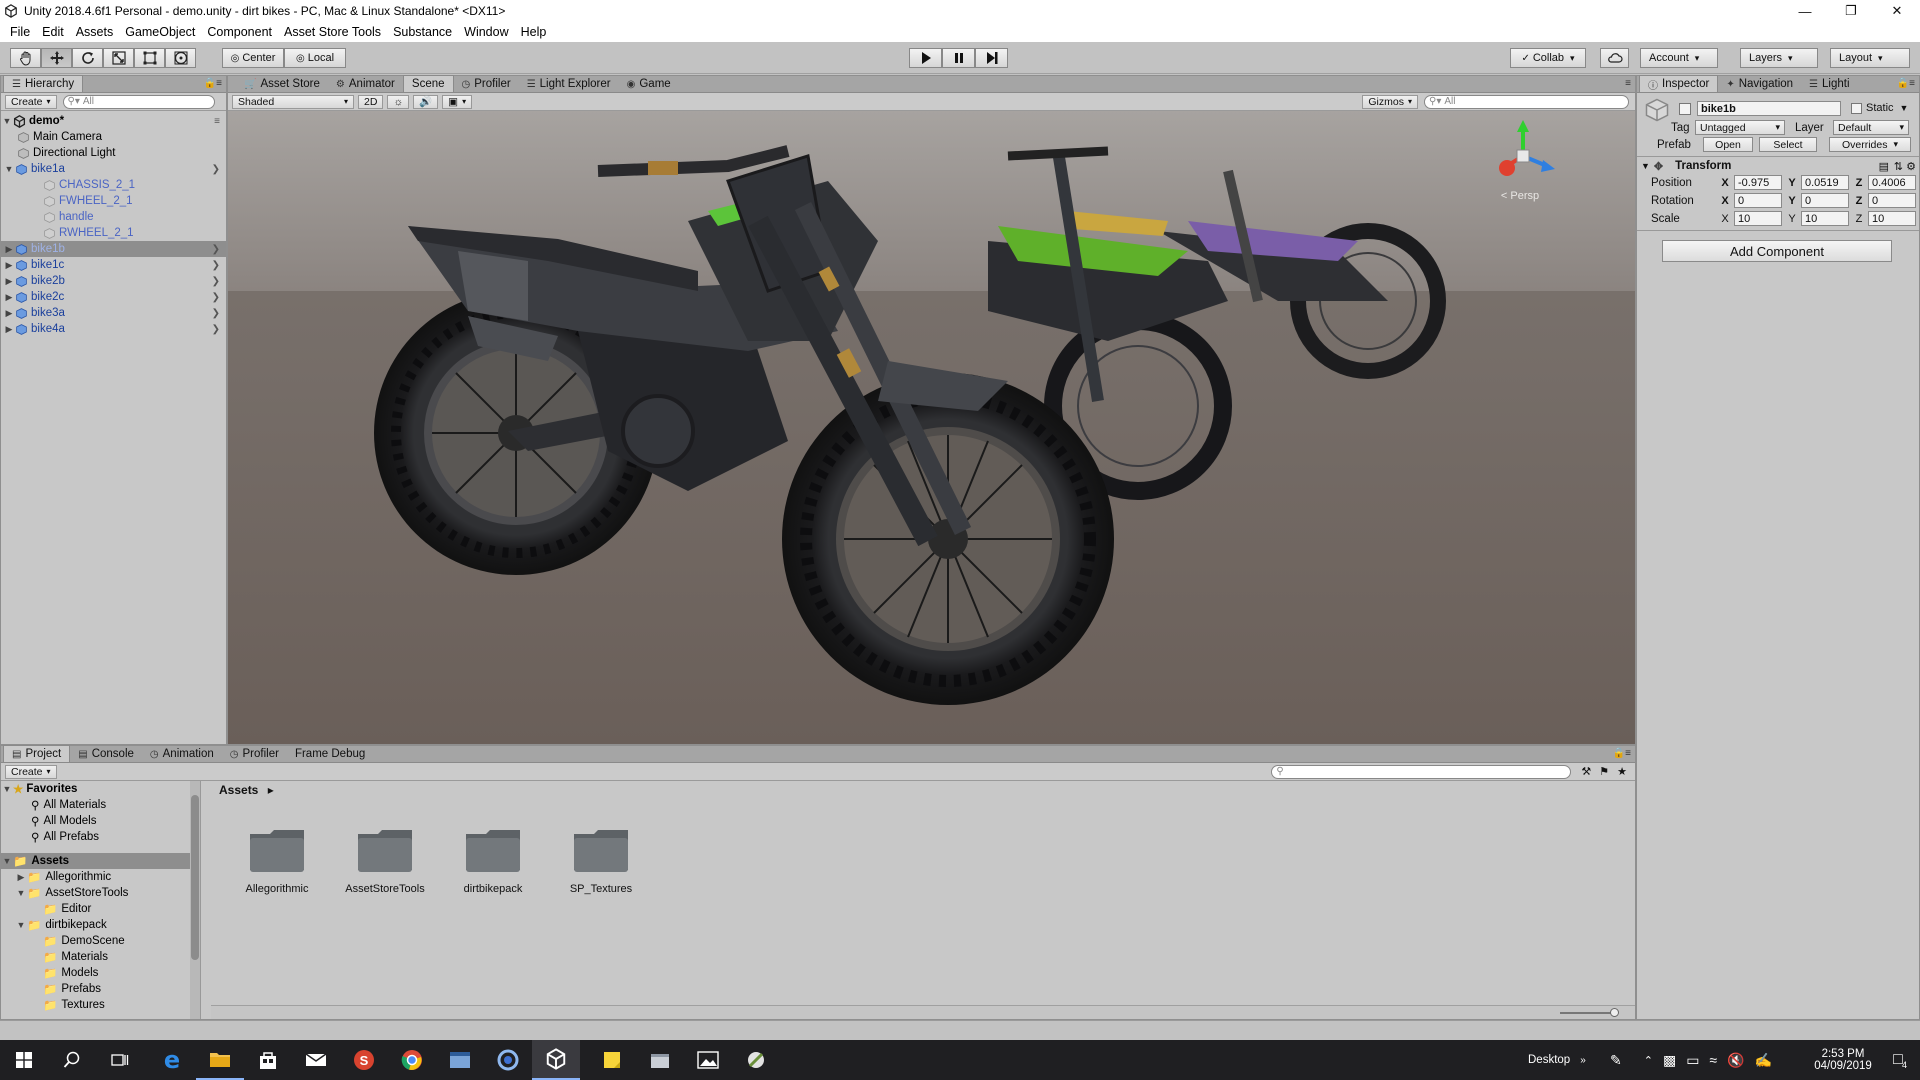 Image resolution: width=1920 pixels, height=1080 pixels. I want to click on menu-gameobject: GameObject, so click(160, 32).